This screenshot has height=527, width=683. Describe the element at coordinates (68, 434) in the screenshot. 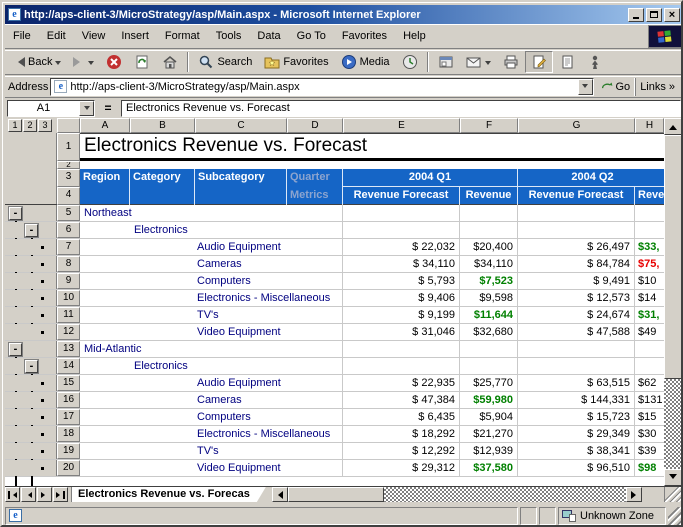

I see `row-header: 18` at that location.